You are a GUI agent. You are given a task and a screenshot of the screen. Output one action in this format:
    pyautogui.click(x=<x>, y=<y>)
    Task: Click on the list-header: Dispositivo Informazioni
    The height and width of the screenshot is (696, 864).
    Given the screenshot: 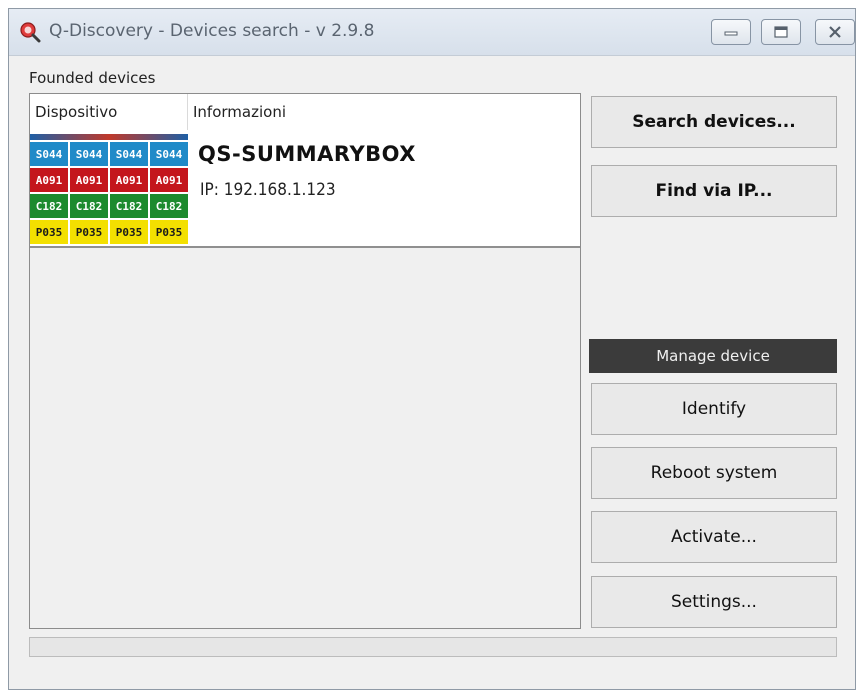 What is the action you would take?
    pyautogui.click(x=305, y=112)
    